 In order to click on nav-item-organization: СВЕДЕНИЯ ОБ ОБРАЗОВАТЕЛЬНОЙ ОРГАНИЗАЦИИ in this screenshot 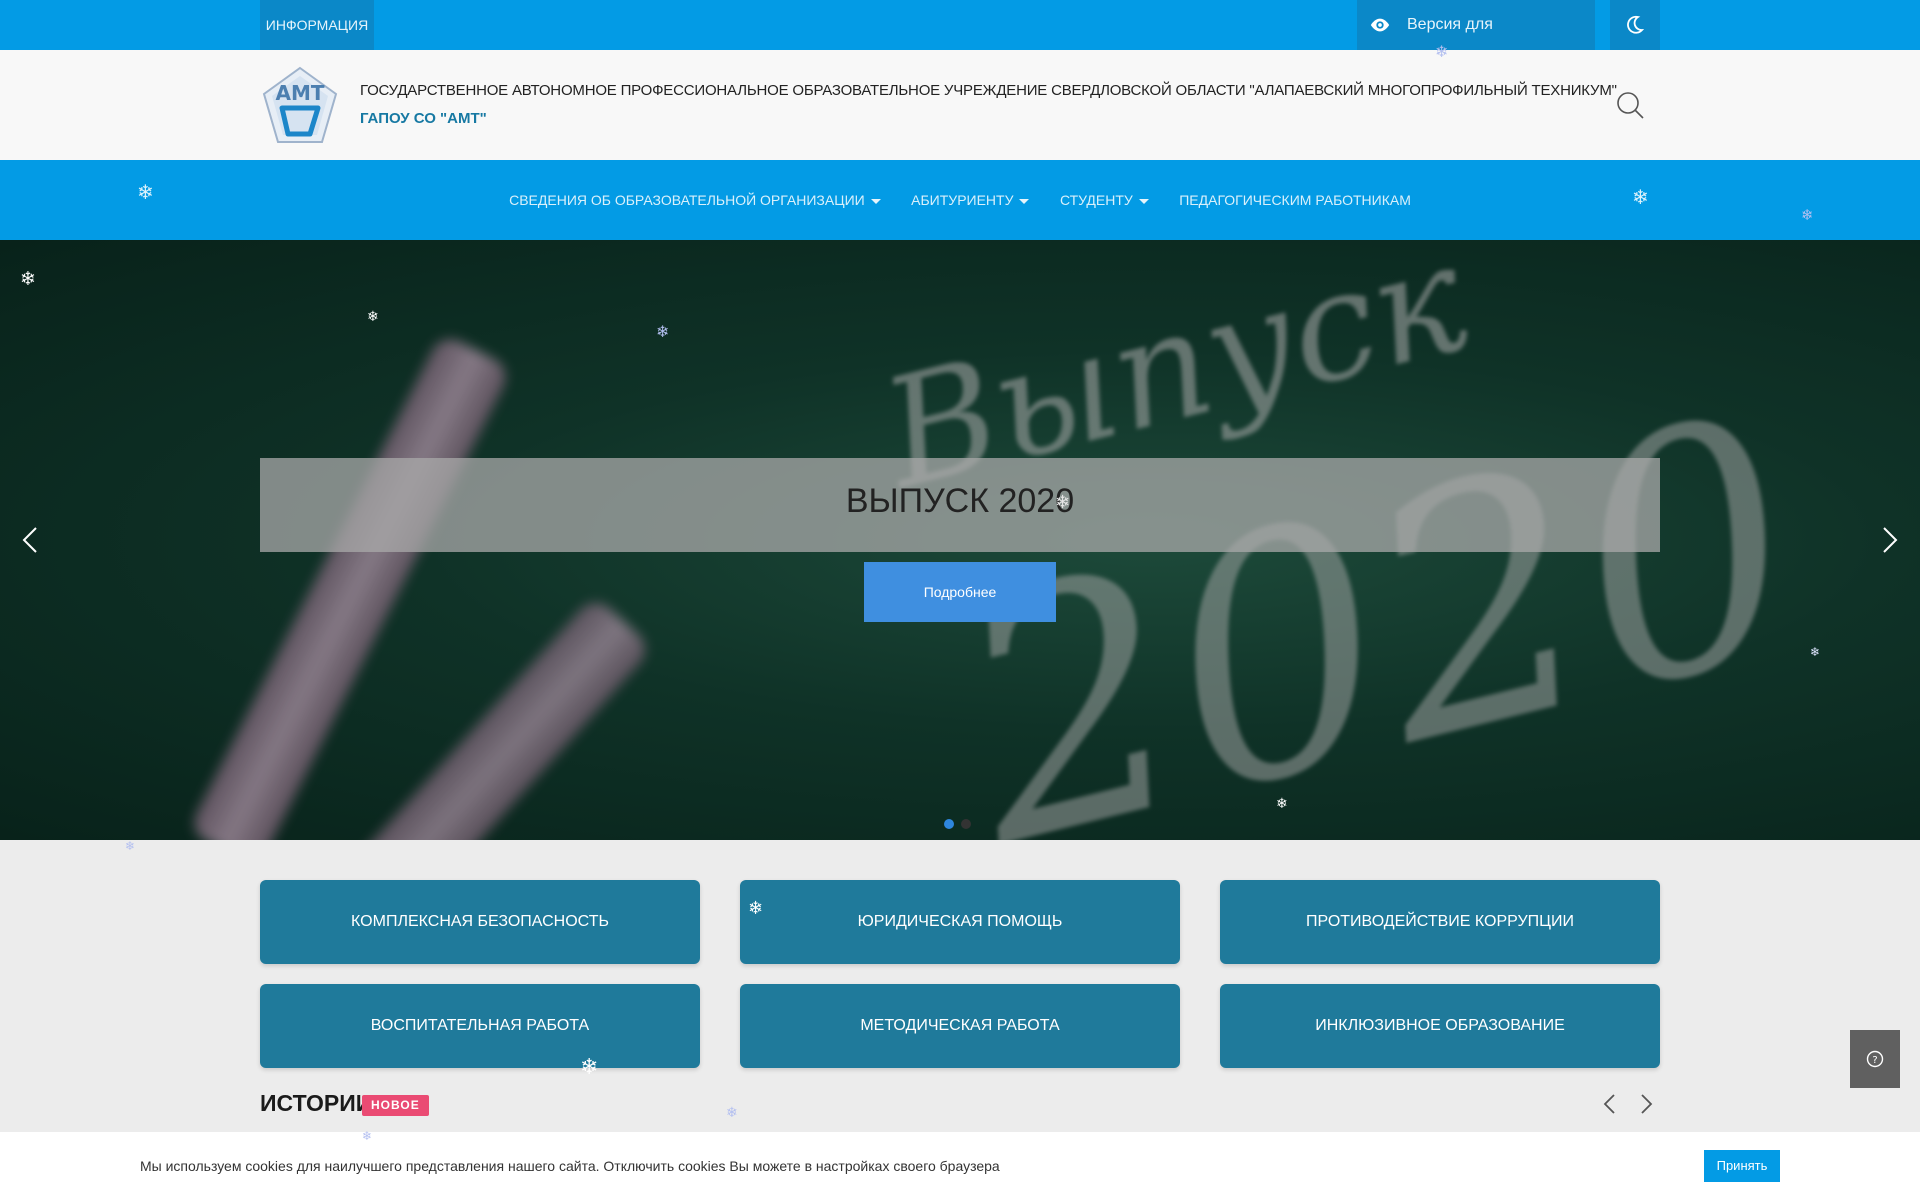, I will do `click(695, 200)`.